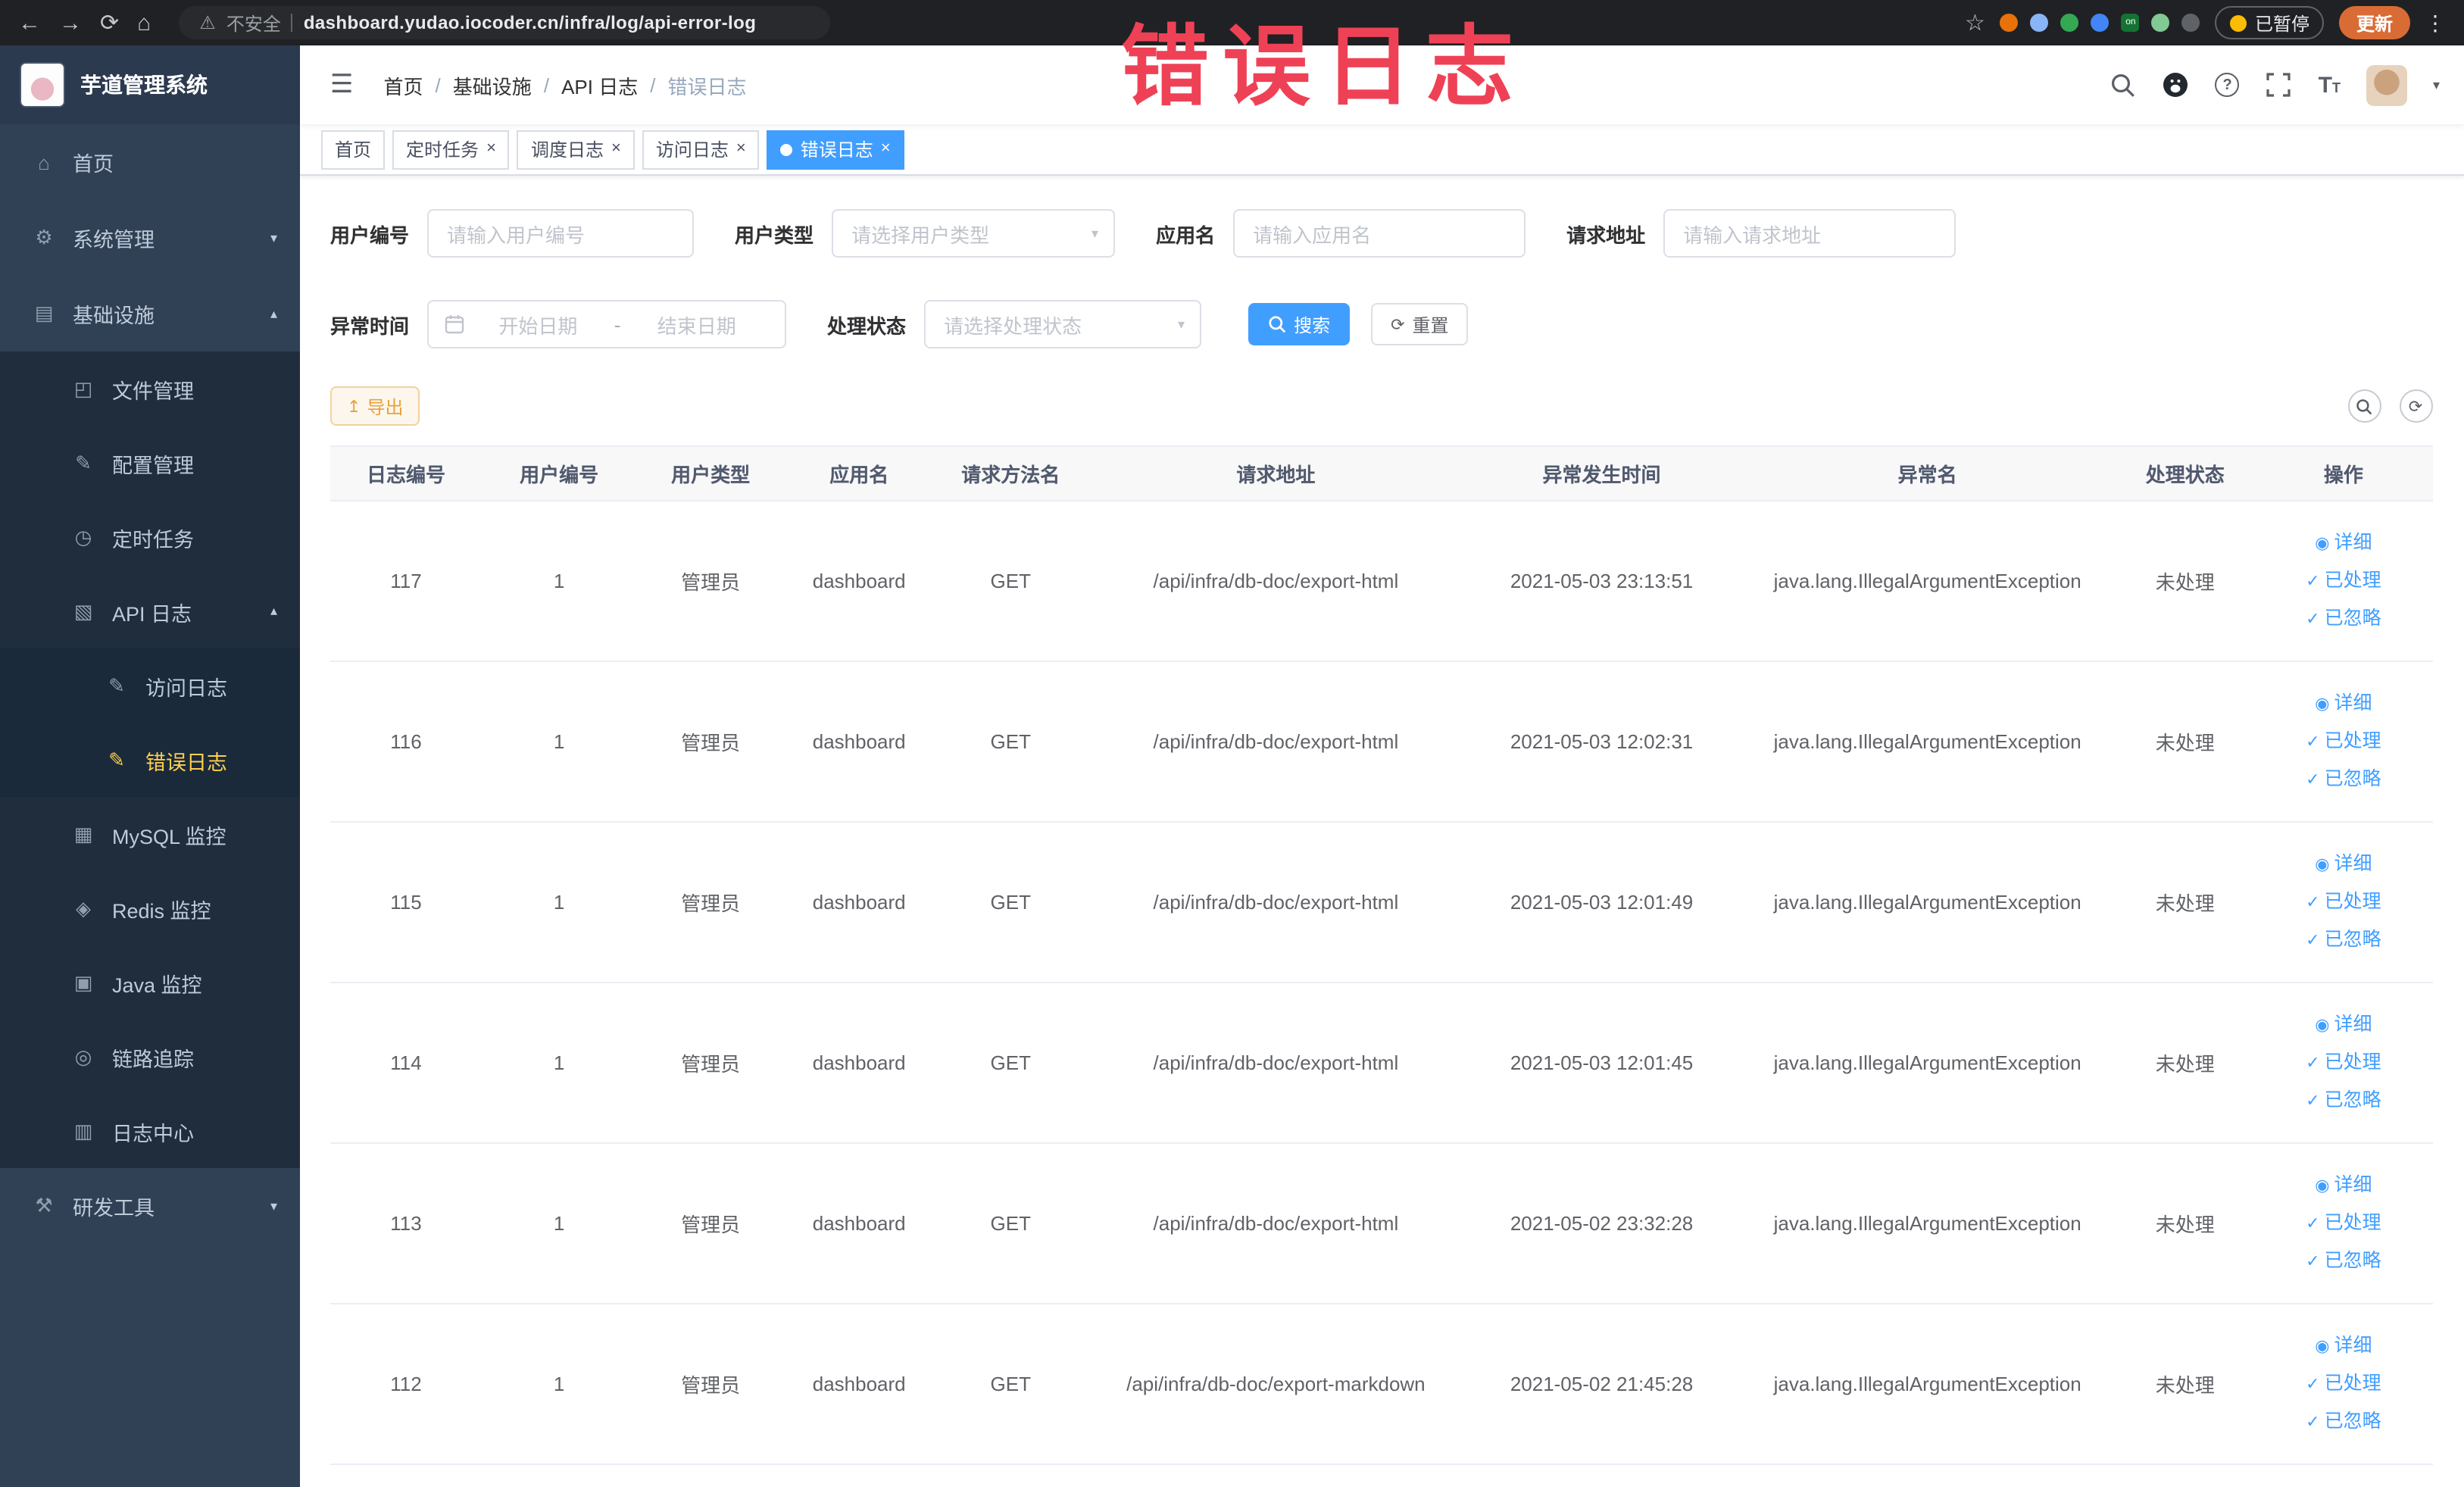 This screenshot has height=1487, width=2464. What do you see at coordinates (2176, 84) in the screenshot?
I see `github-icon` at bounding box center [2176, 84].